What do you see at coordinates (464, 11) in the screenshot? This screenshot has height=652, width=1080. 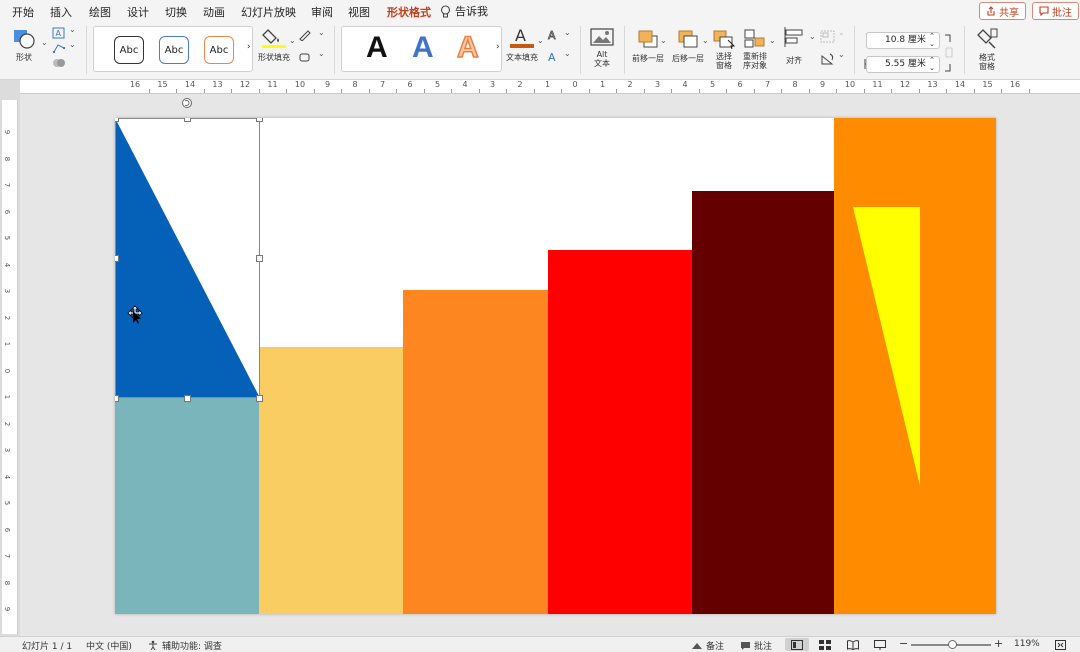 I see `tell-me-search: 告诉我` at bounding box center [464, 11].